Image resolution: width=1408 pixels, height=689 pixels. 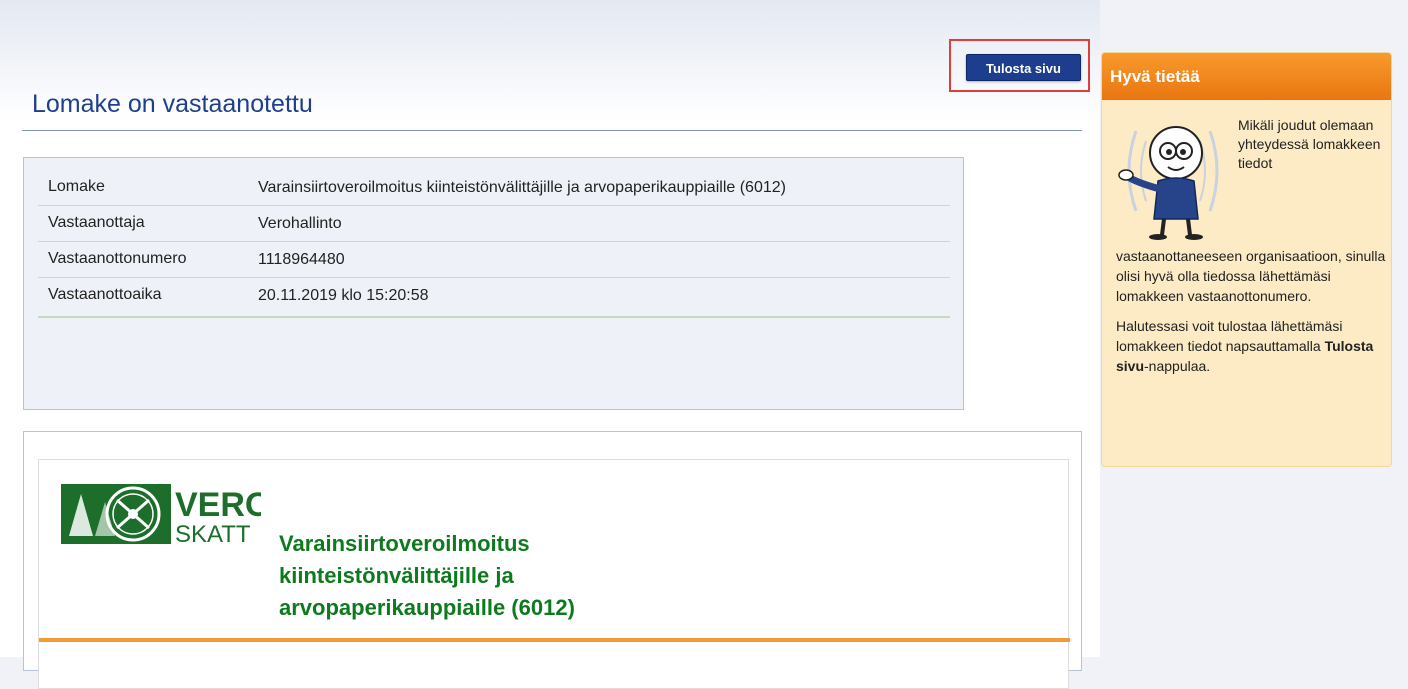 What do you see at coordinates (343, 295) in the screenshot?
I see `receipt-value: 20.11.2019 klo 15:20:58` at bounding box center [343, 295].